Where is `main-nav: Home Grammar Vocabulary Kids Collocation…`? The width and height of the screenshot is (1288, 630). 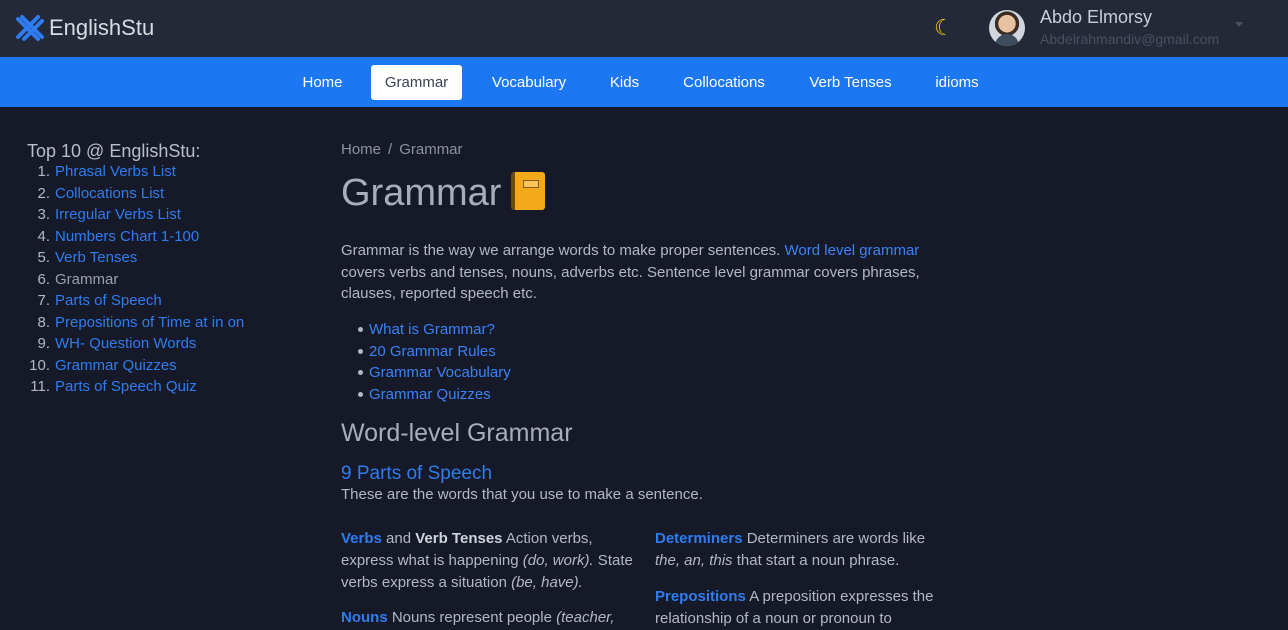 main-nav: Home Grammar Vocabulary Kids Collocation… is located at coordinates (644, 82).